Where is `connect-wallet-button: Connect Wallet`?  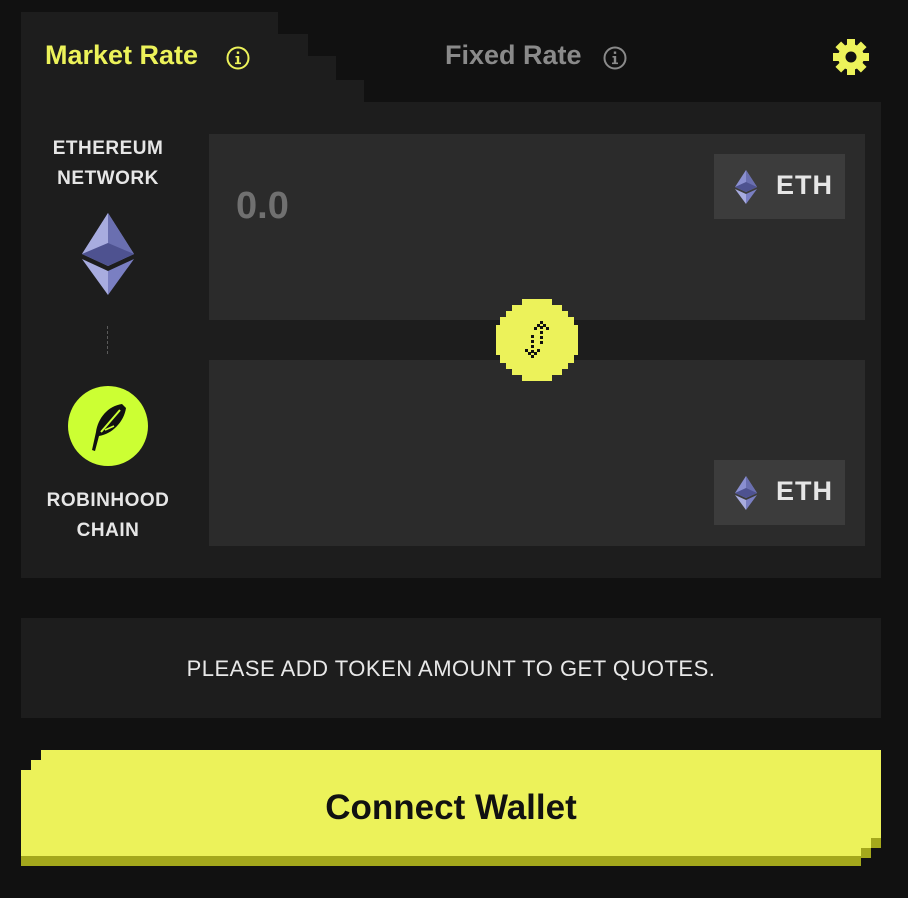 connect-wallet-button: Connect Wallet is located at coordinates (452, 809).